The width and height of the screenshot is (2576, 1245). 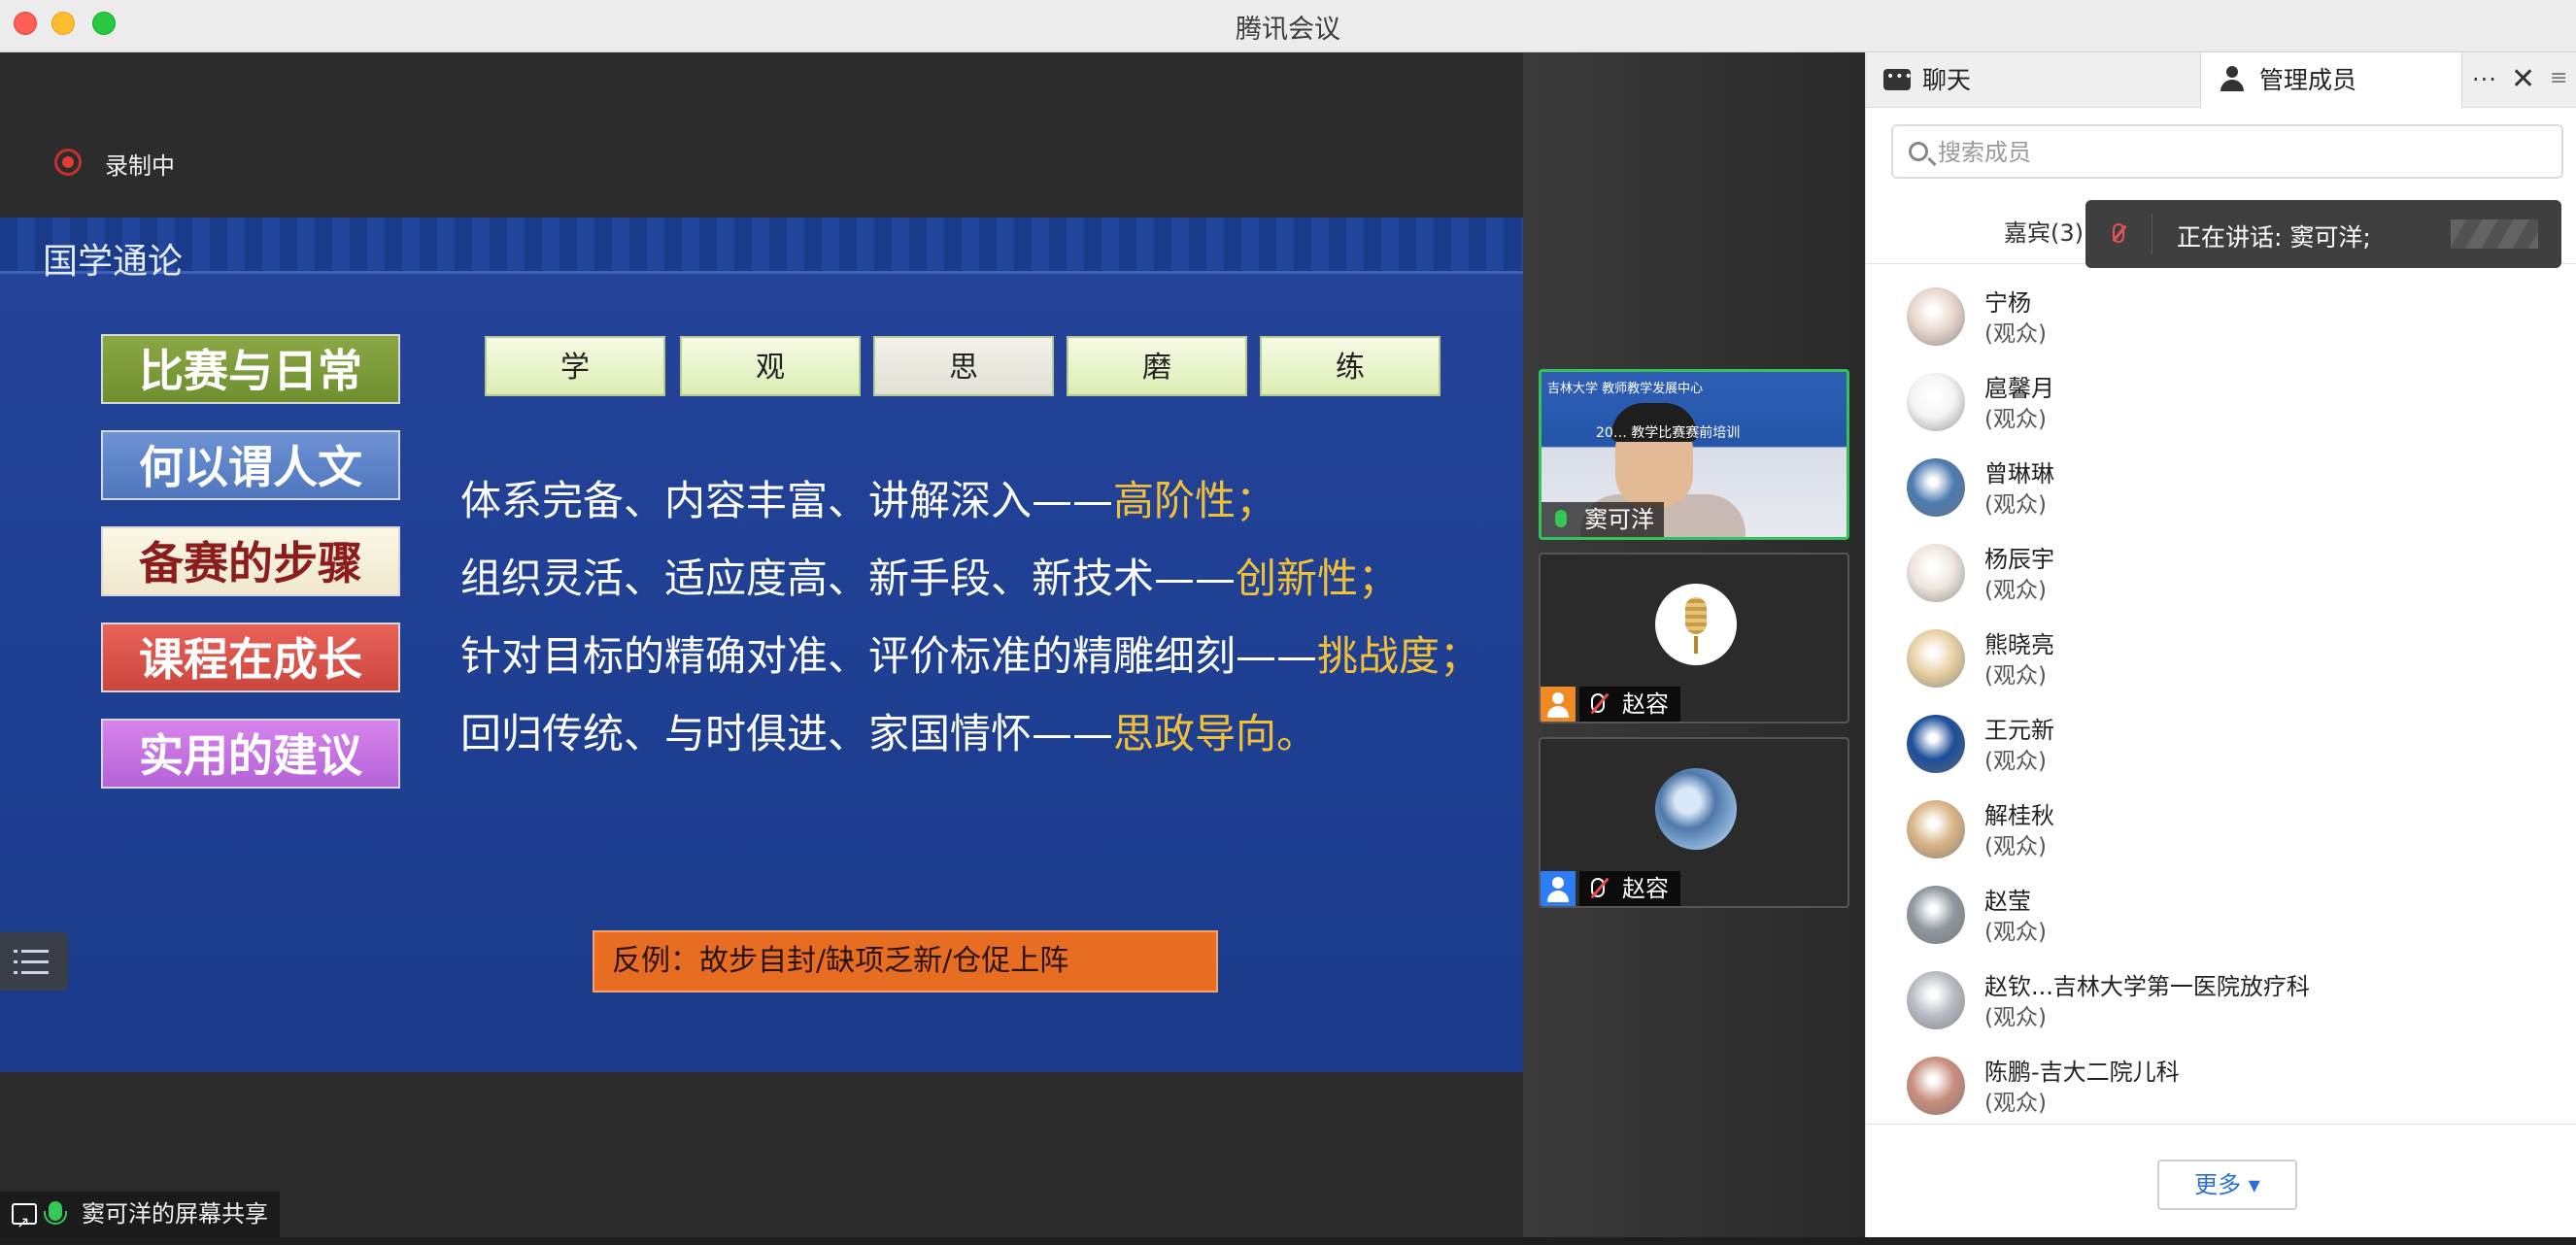 I want to click on counterexample-box: 反例：故步自封/缺项乏新/仓促上阵, so click(x=905, y=961).